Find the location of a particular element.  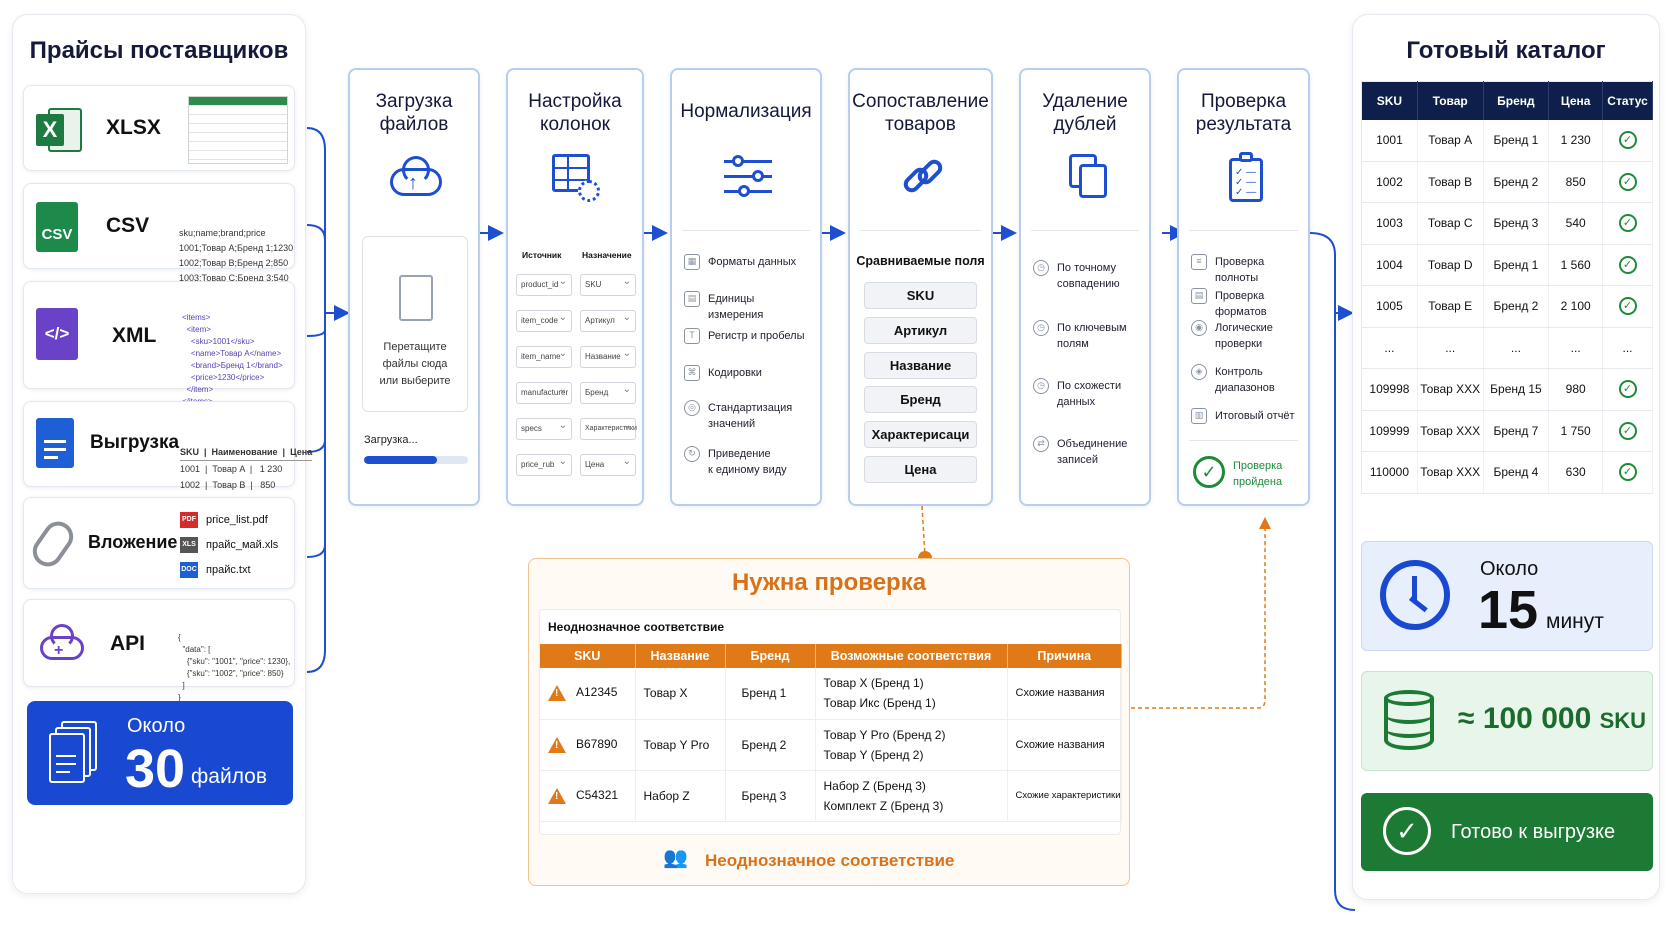

clipboard-check-icon: ✓ — ✓ — ✓ — is located at coordinates (1247, 177).